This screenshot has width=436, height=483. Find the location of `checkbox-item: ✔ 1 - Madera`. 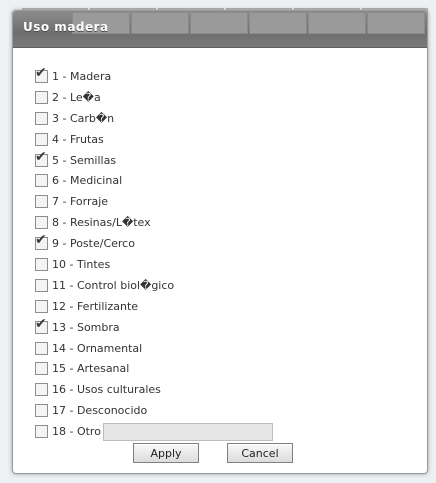

checkbox-item: ✔ 1 - Madera is located at coordinates (231, 76).